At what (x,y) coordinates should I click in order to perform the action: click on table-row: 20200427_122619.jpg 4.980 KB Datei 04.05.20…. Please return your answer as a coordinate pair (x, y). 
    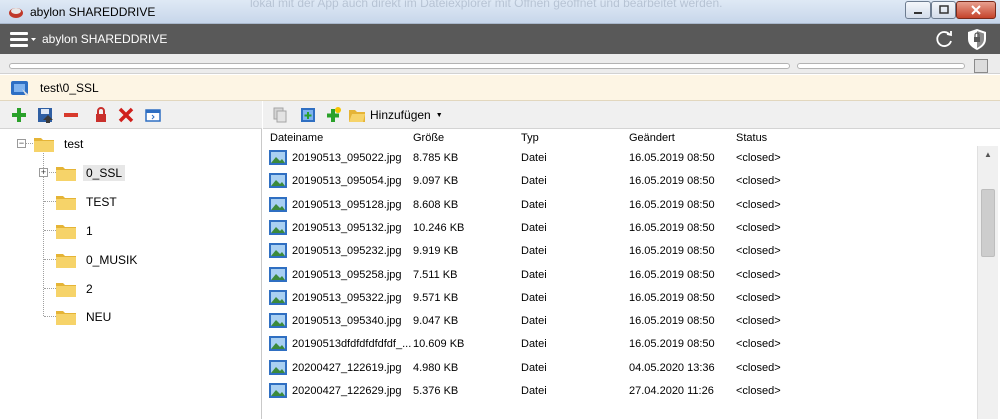
    Looking at the image, I should click on (620, 367).